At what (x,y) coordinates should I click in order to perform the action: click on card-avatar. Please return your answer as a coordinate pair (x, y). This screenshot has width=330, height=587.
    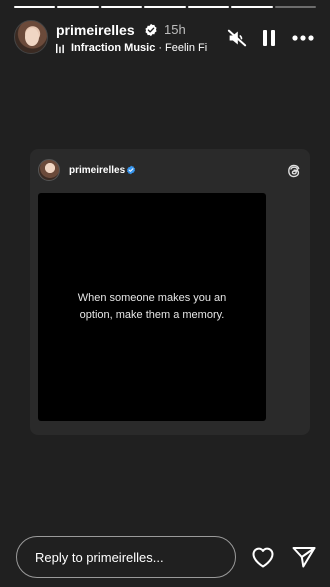
    Looking at the image, I should click on (49, 170).